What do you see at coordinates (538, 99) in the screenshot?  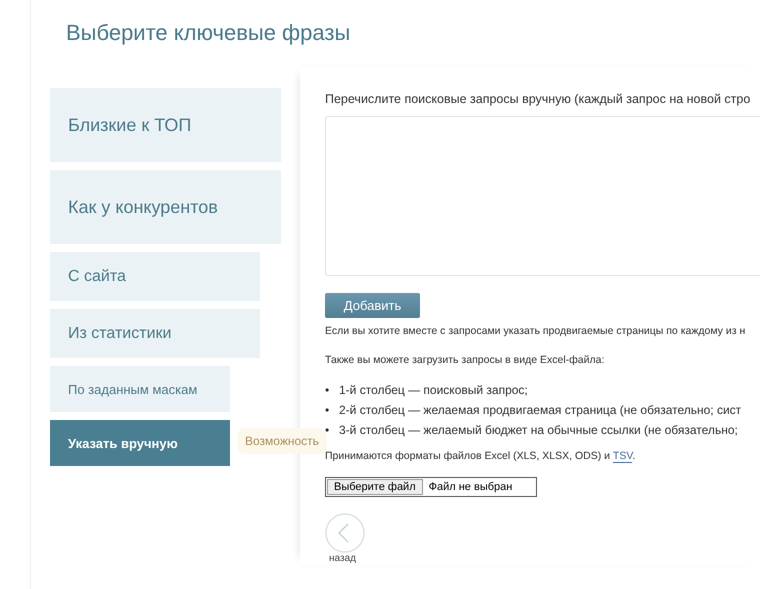 I see `instruction-text: Перечислите поисковые запросы вручную (каждый запрос на новой стро` at bounding box center [538, 99].